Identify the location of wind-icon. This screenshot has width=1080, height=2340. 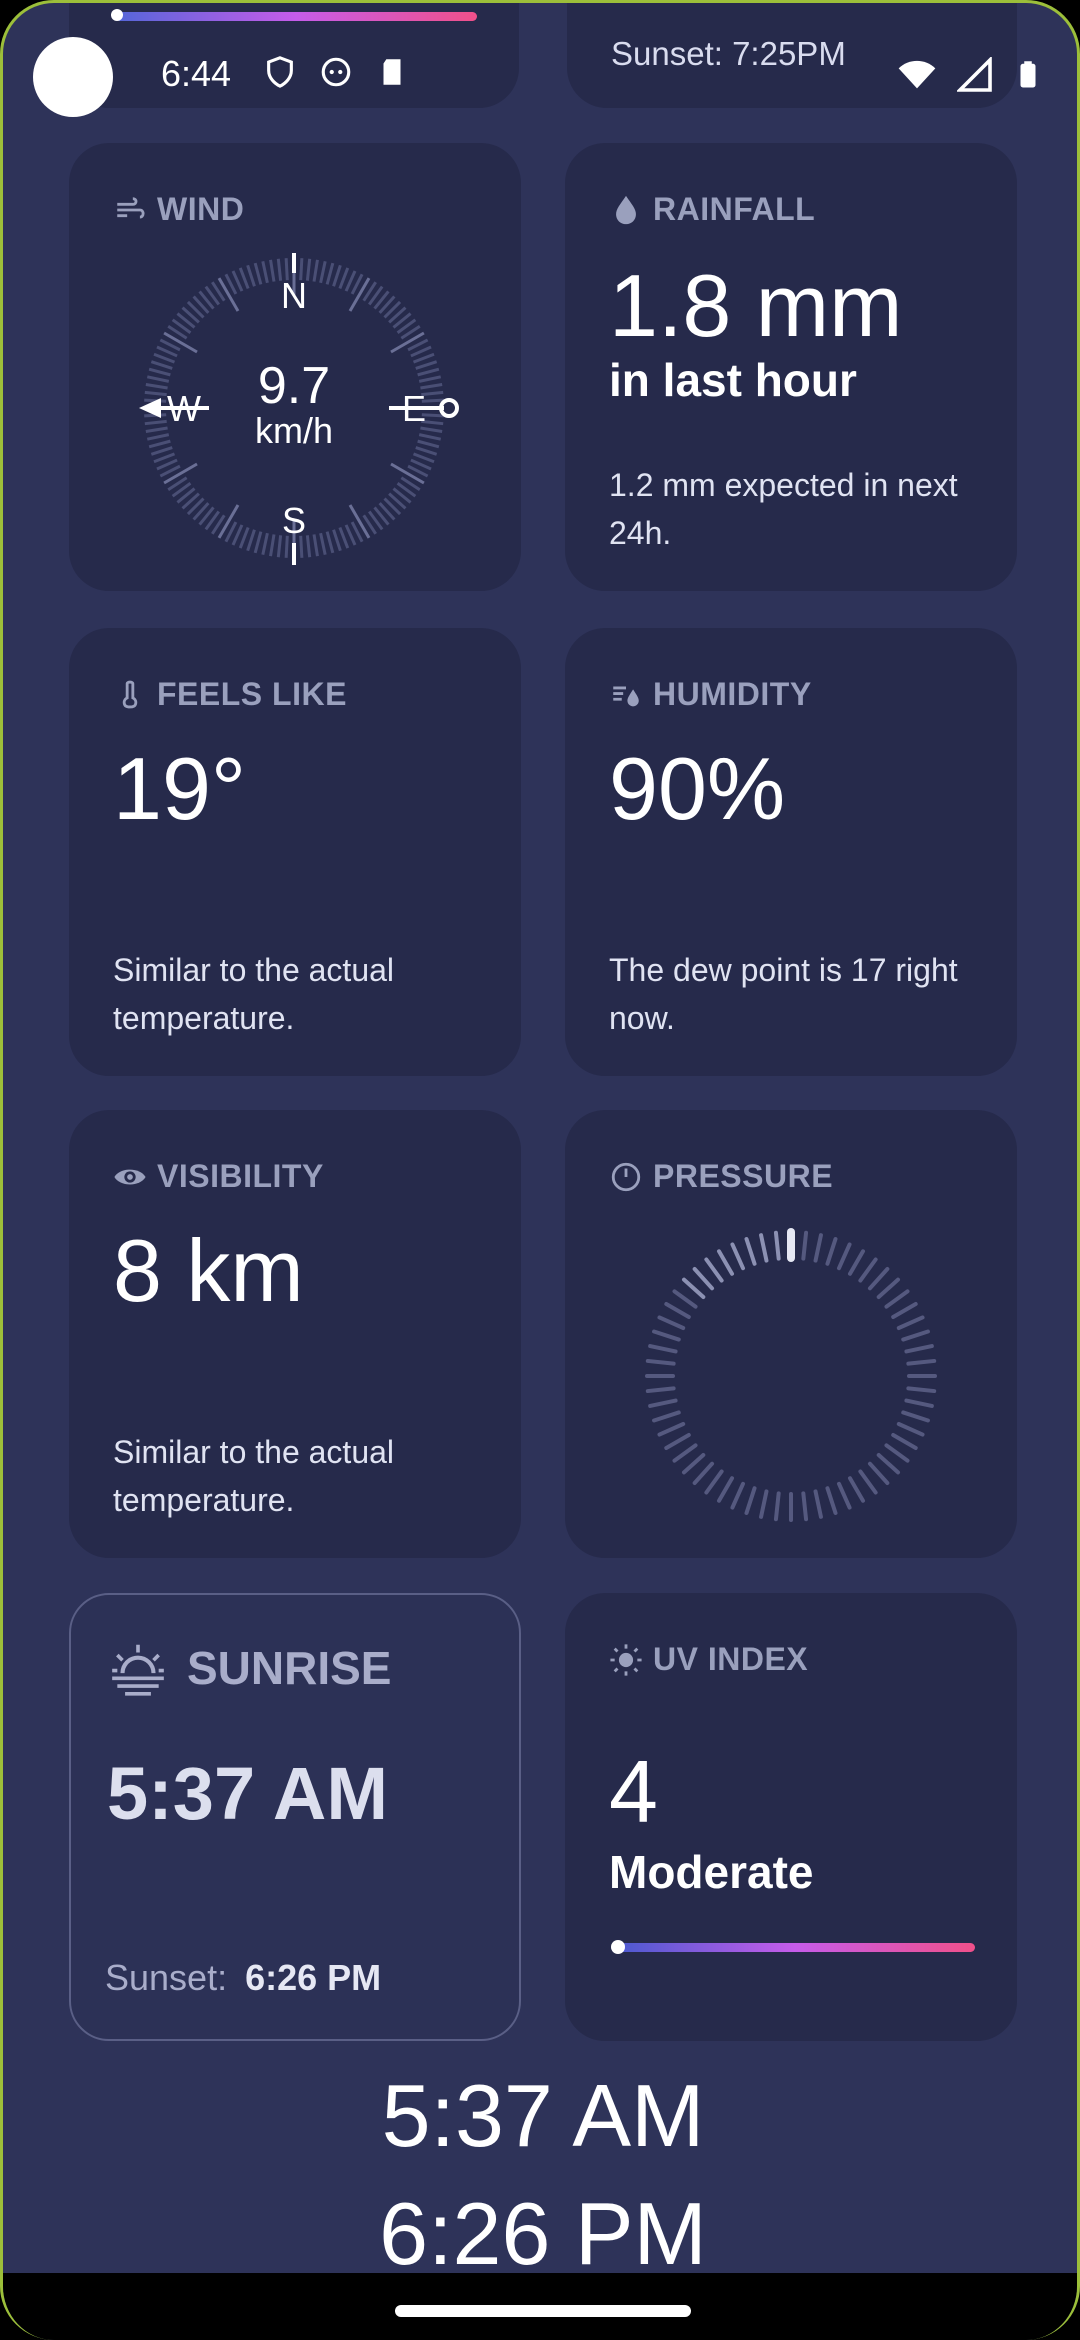
(131, 207).